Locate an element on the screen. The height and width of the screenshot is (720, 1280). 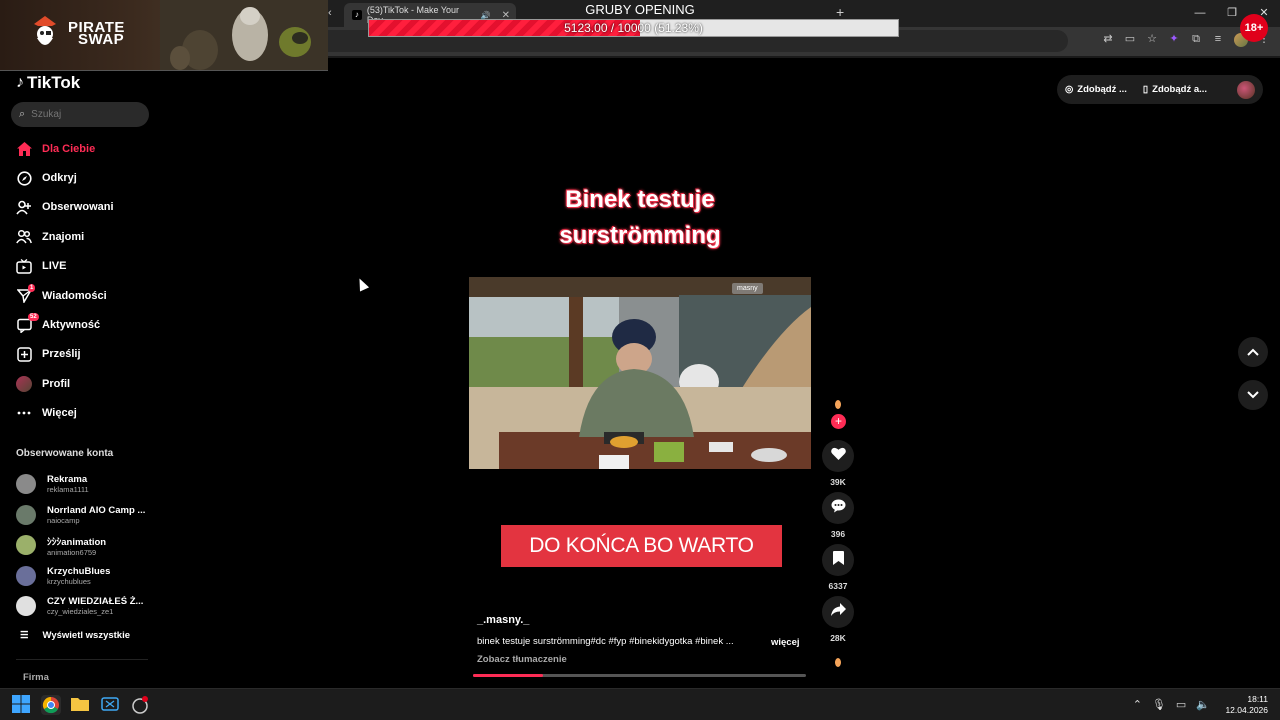
following-account: CZY WIEDZIAŁEŚ Ż... czy_wiedziales_ze1 is located at coordinates (86, 606).